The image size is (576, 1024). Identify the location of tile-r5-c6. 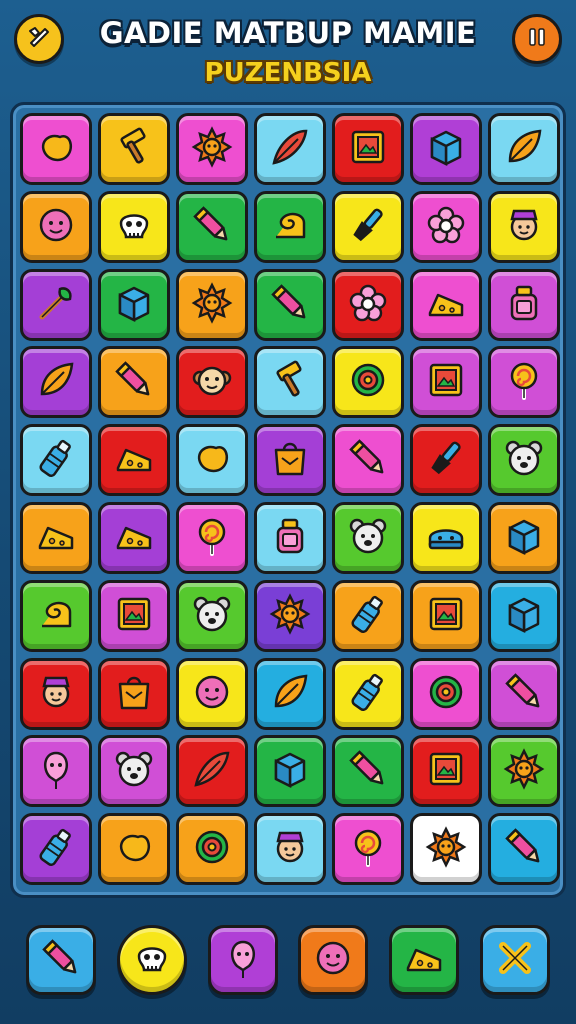
(524, 537).